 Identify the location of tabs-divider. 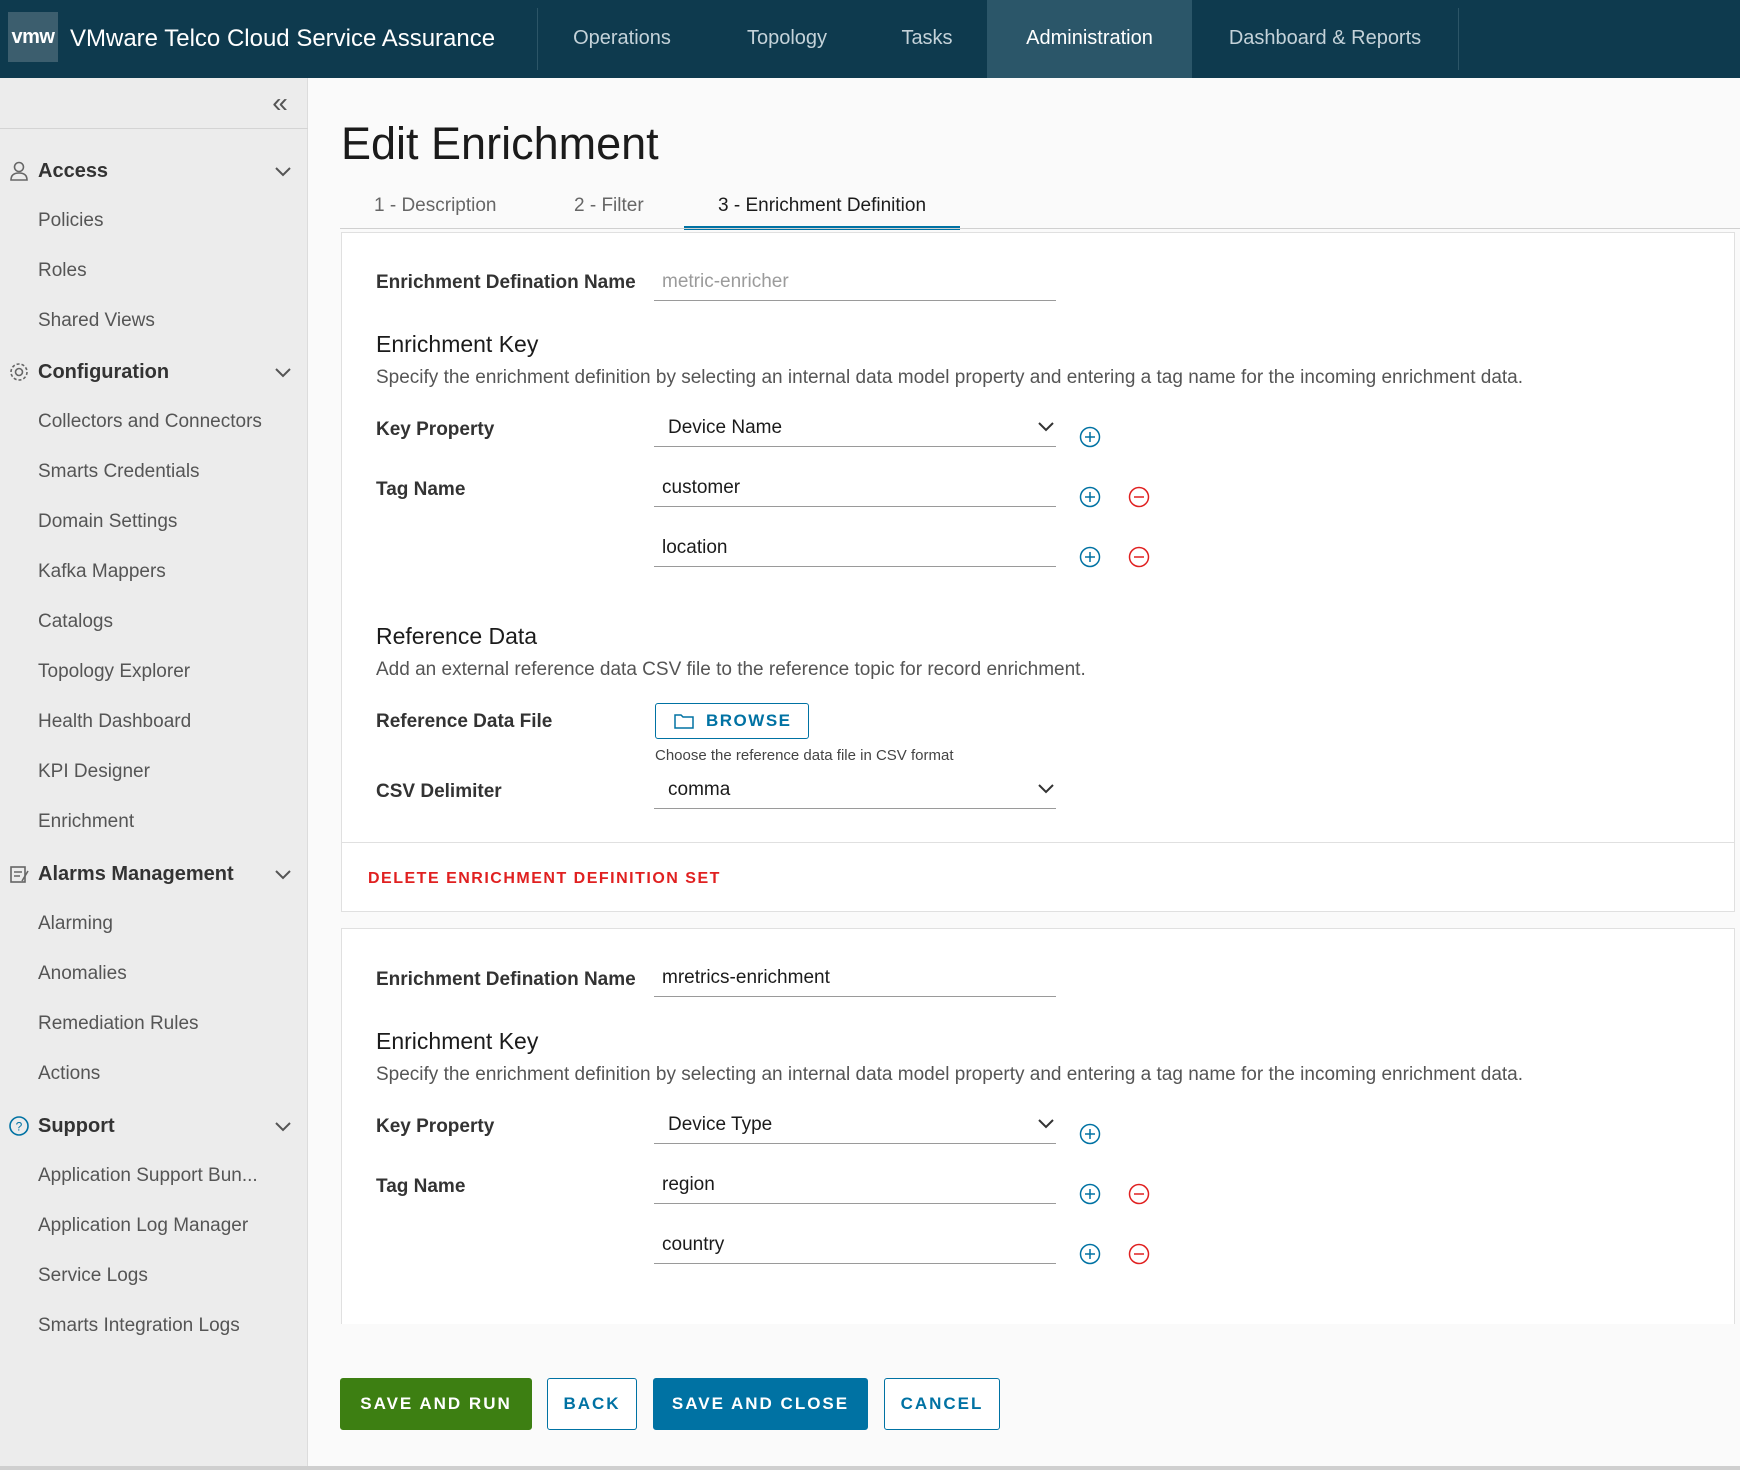
(1040, 228).